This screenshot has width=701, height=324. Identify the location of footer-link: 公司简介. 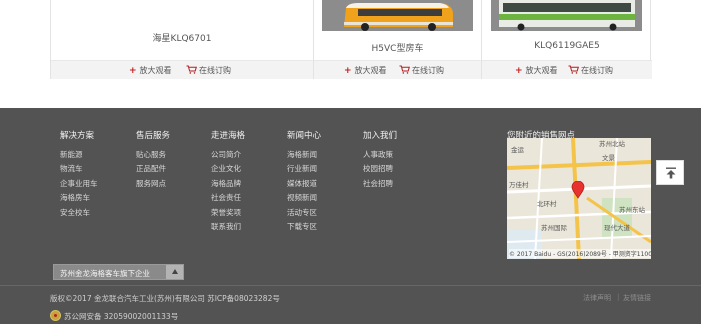
(228, 155).